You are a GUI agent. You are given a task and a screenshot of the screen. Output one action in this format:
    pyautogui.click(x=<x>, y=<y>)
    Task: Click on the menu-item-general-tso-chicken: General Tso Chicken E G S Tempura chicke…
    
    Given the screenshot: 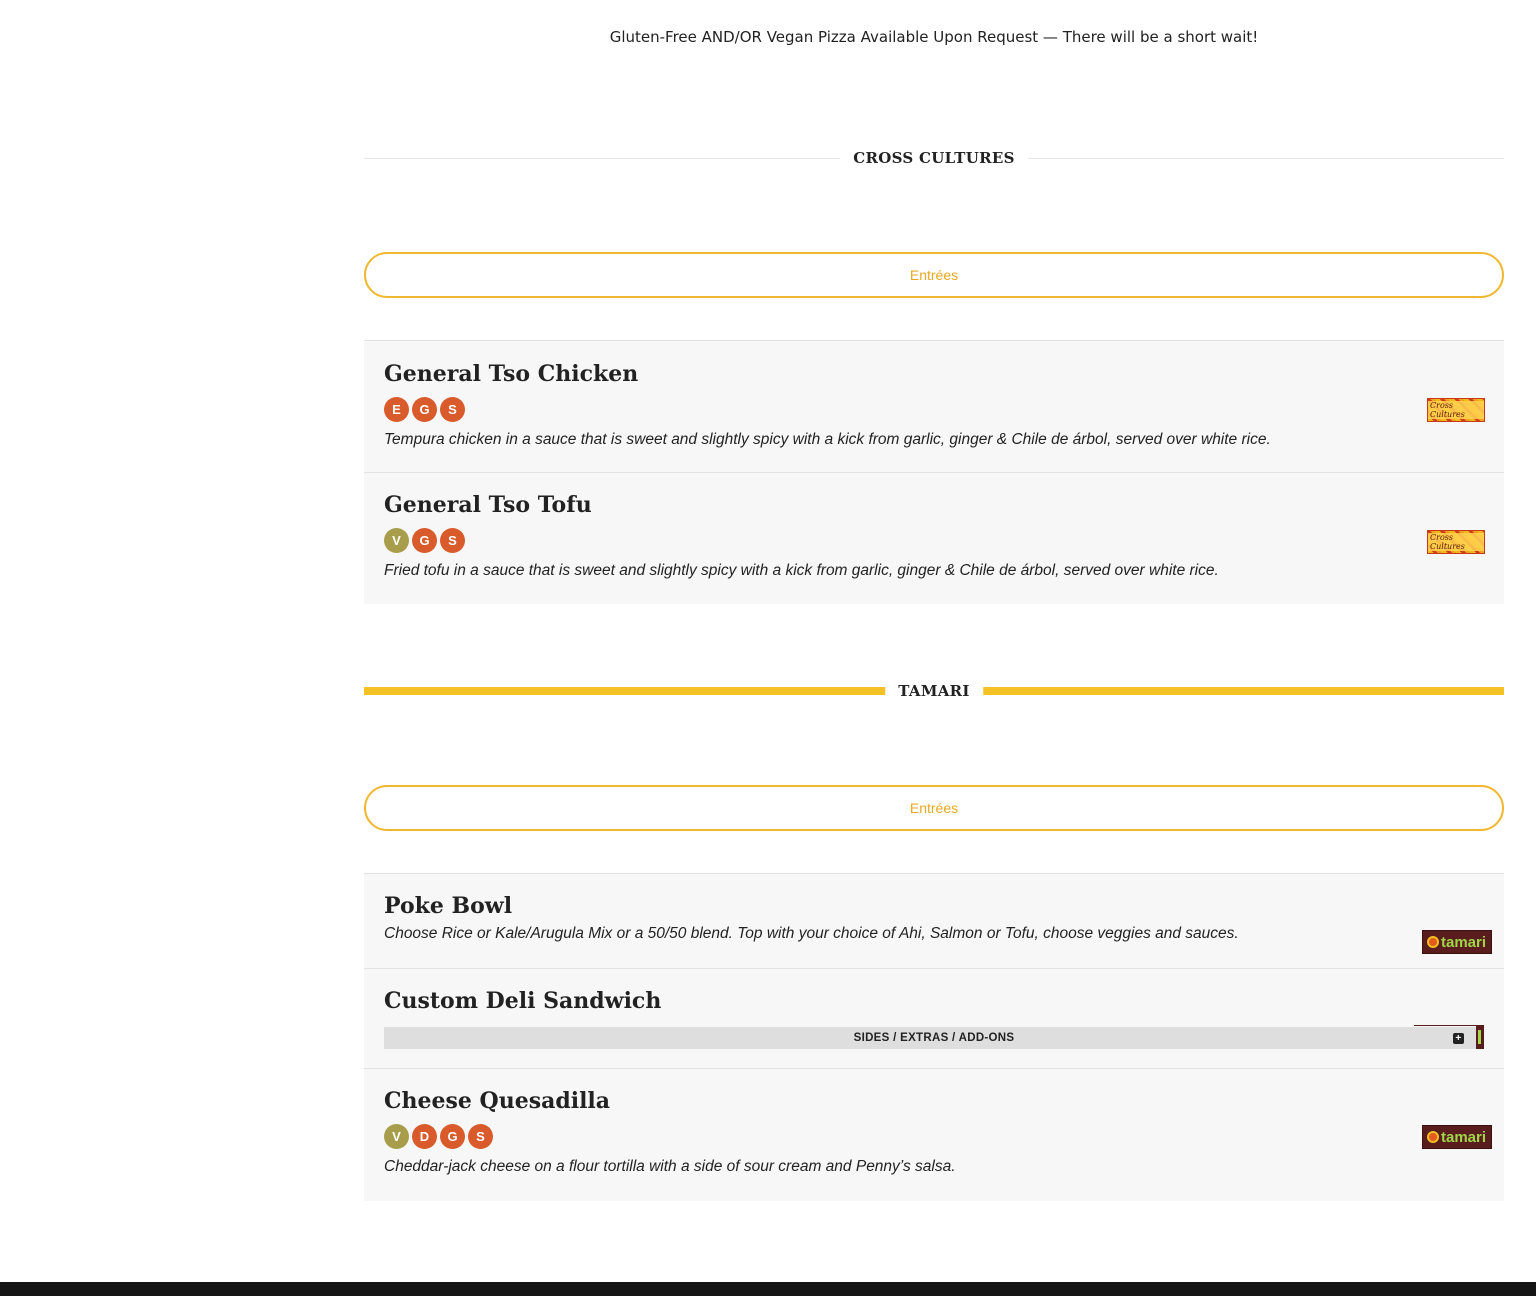 What is the action you would take?
    pyautogui.click(x=934, y=407)
    